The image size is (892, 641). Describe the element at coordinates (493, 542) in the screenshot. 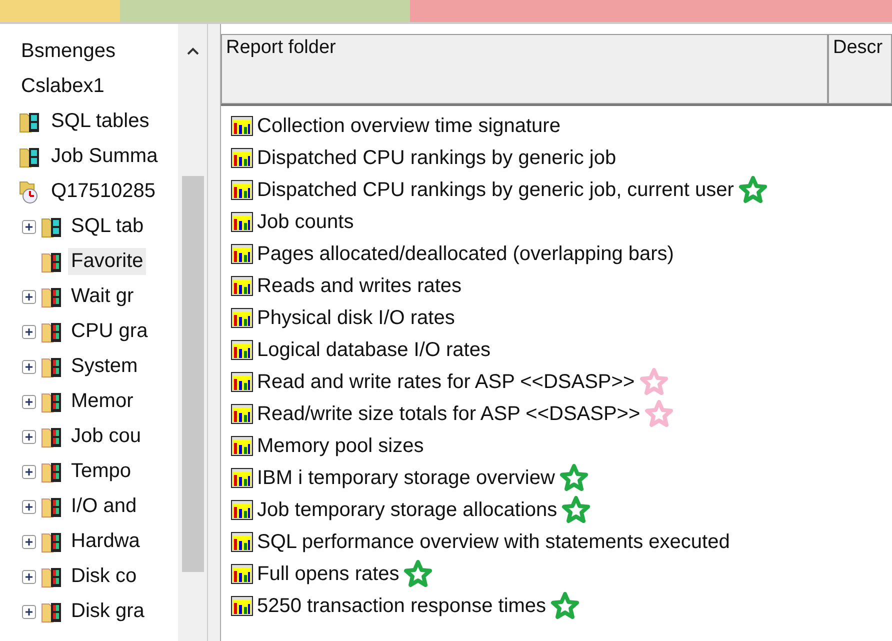

I see `report-name: SQL performance overview with statements executed` at that location.